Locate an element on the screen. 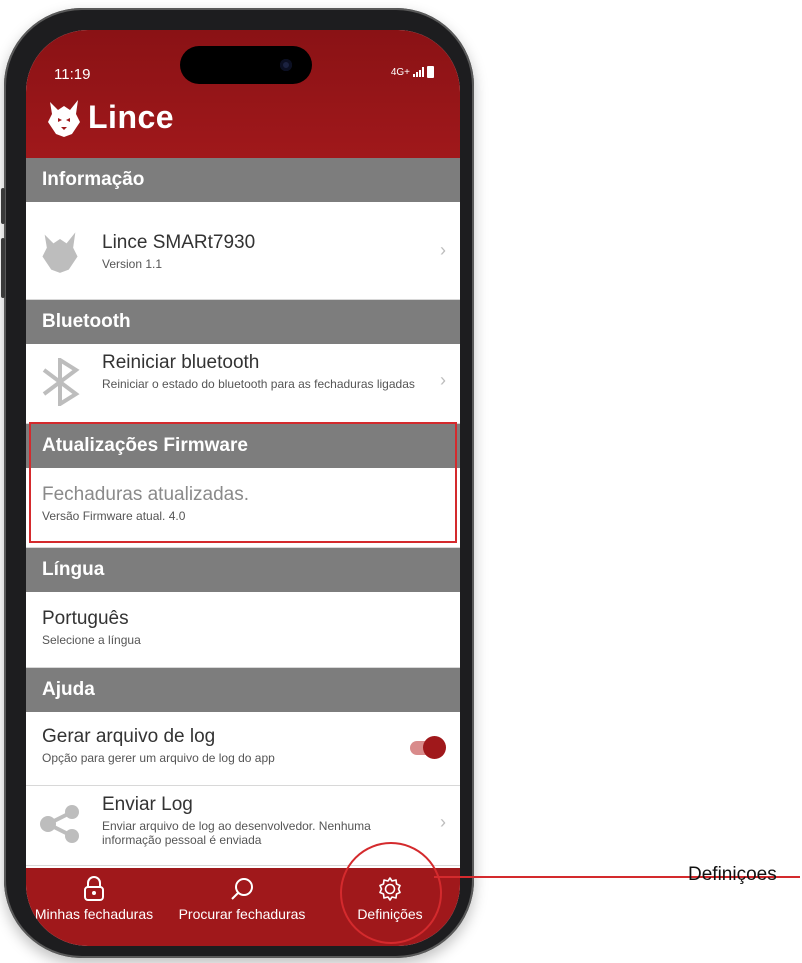  section-header-bluetooth: Bluetooth is located at coordinates (243, 322).